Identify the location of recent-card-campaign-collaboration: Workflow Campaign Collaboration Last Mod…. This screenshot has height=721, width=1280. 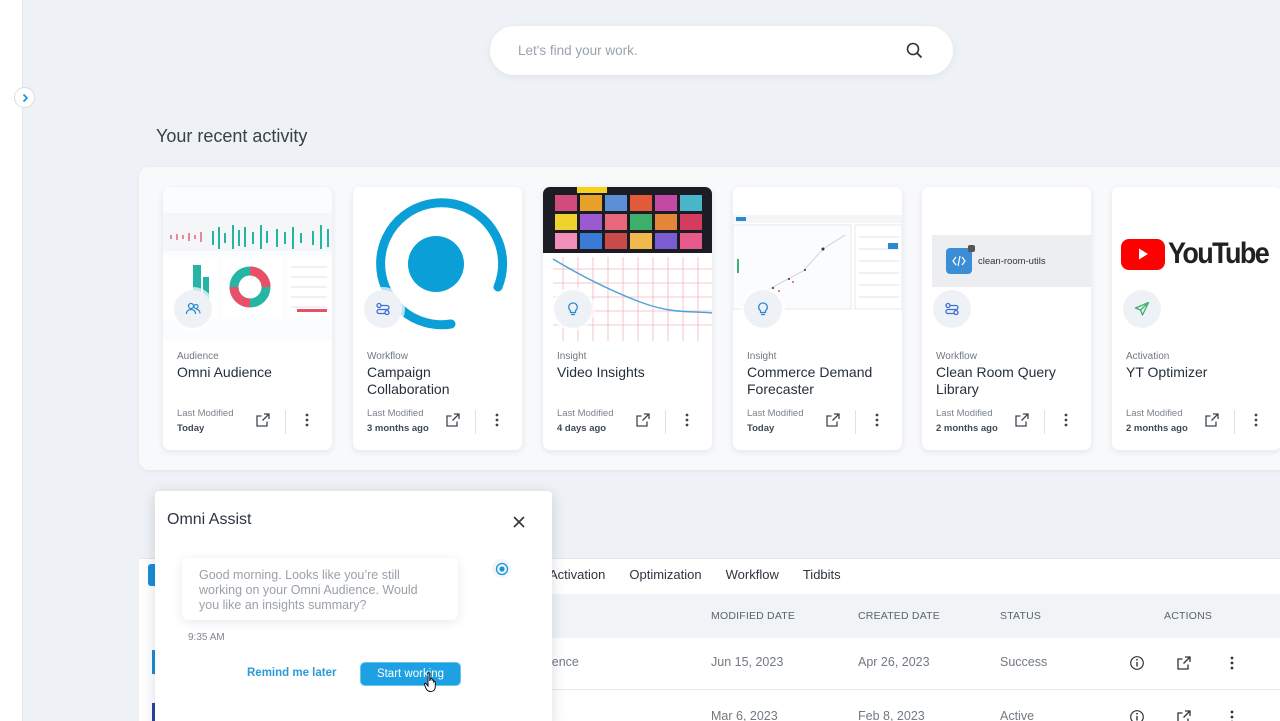
(437, 318).